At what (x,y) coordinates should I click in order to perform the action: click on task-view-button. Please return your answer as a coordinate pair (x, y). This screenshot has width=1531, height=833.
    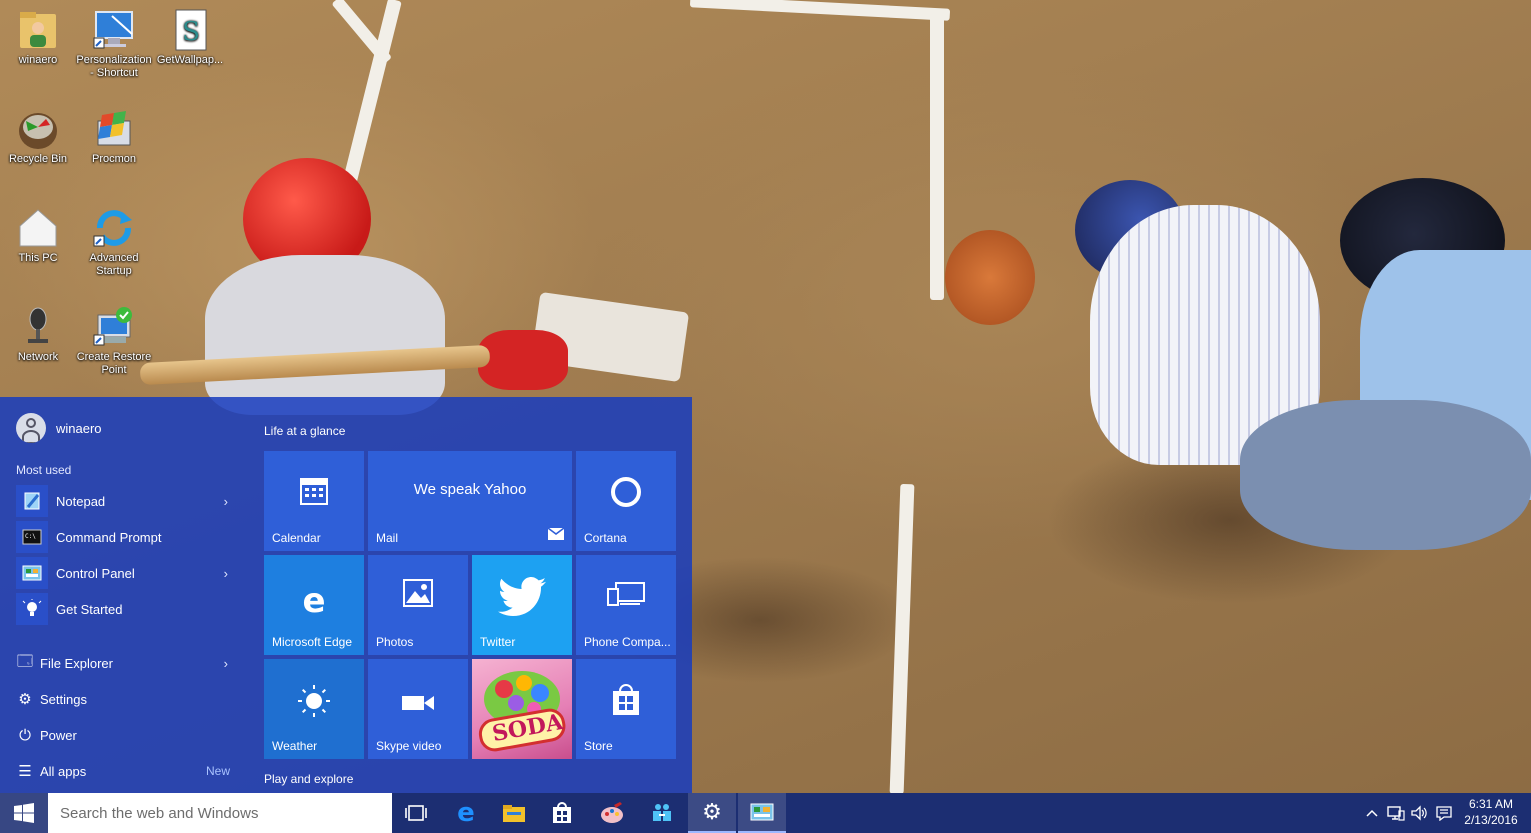
    Looking at the image, I should click on (416, 813).